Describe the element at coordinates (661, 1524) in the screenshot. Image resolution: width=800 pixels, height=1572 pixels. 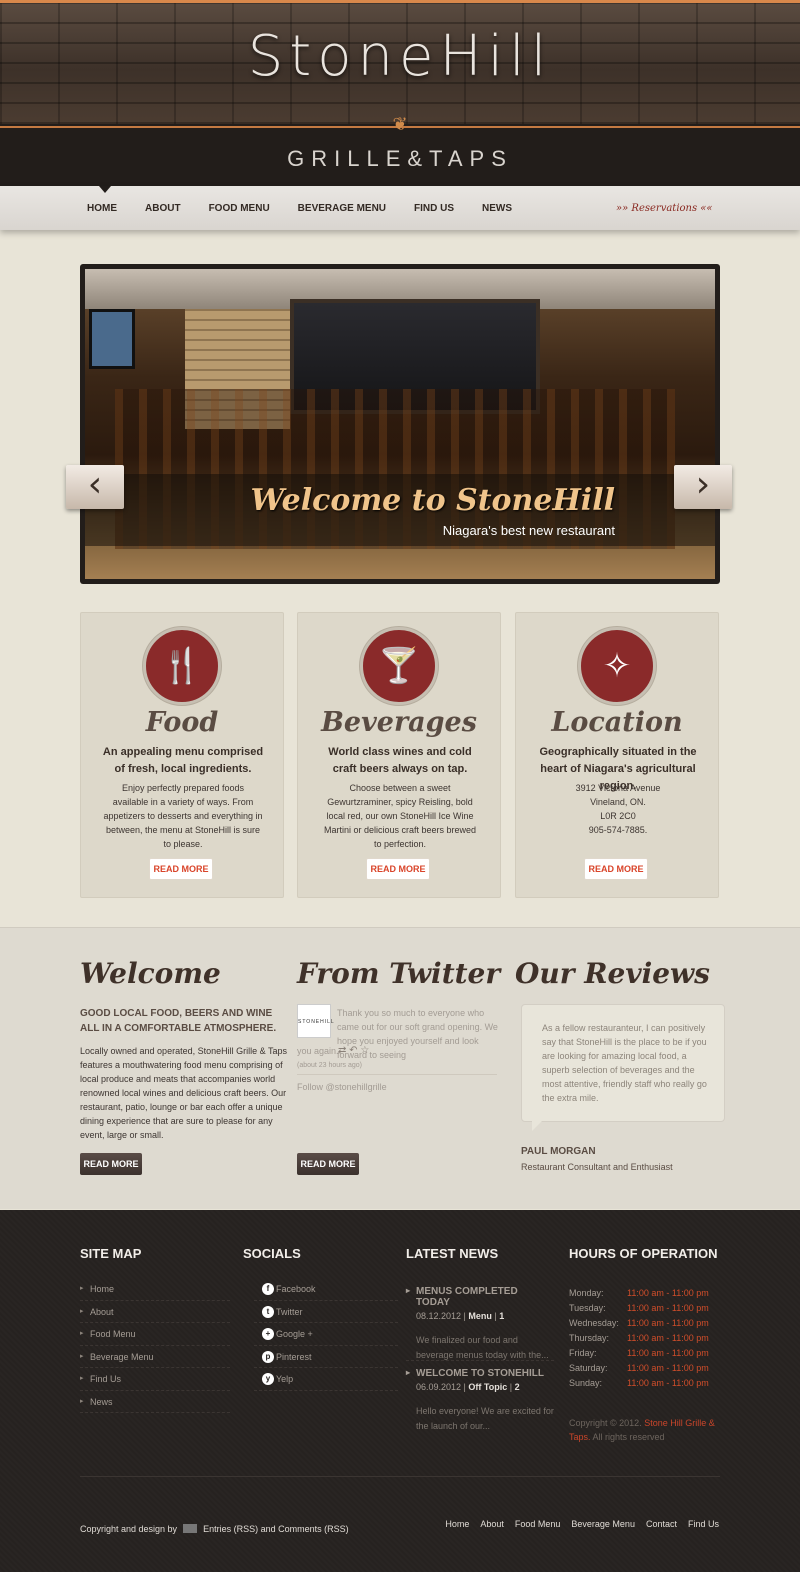
I see `footer-link-contact: Contact` at that location.